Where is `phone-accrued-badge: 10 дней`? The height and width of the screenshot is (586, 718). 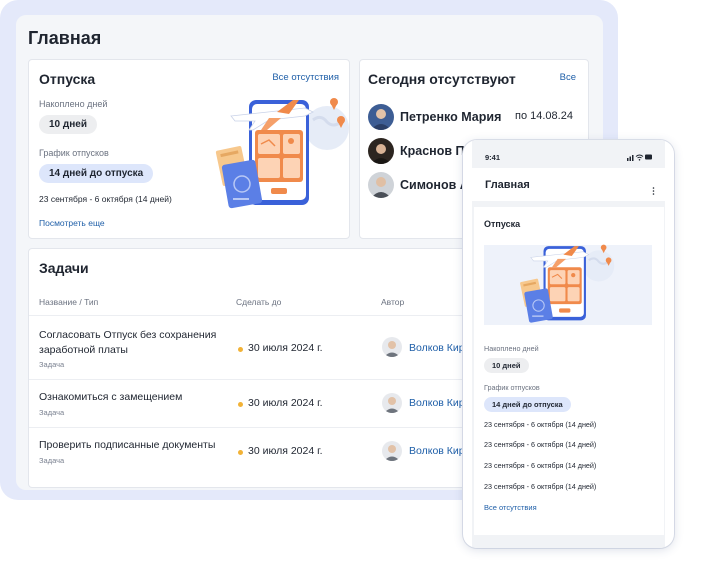 phone-accrued-badge: 10 дней is located at coordinates (506, 365).